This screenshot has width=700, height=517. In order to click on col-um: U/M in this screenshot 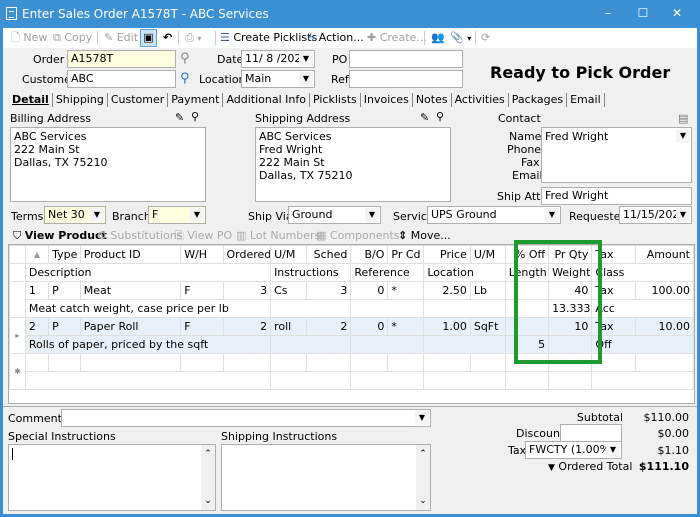, I will do `click(288, 254)`.